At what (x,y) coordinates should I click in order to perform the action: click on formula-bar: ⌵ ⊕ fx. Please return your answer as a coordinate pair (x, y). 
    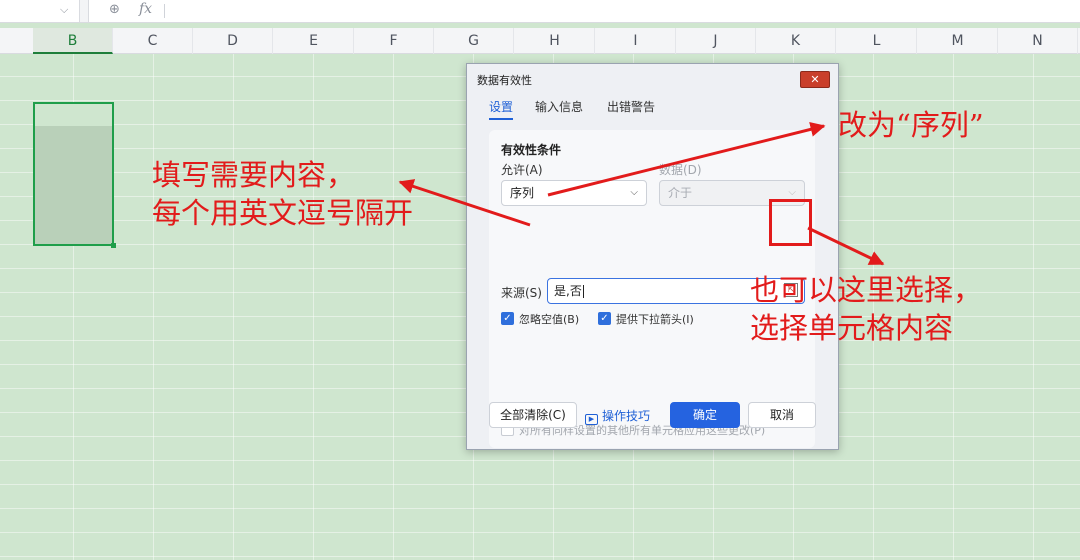
    Looking at the image, I should click on (540, 11).